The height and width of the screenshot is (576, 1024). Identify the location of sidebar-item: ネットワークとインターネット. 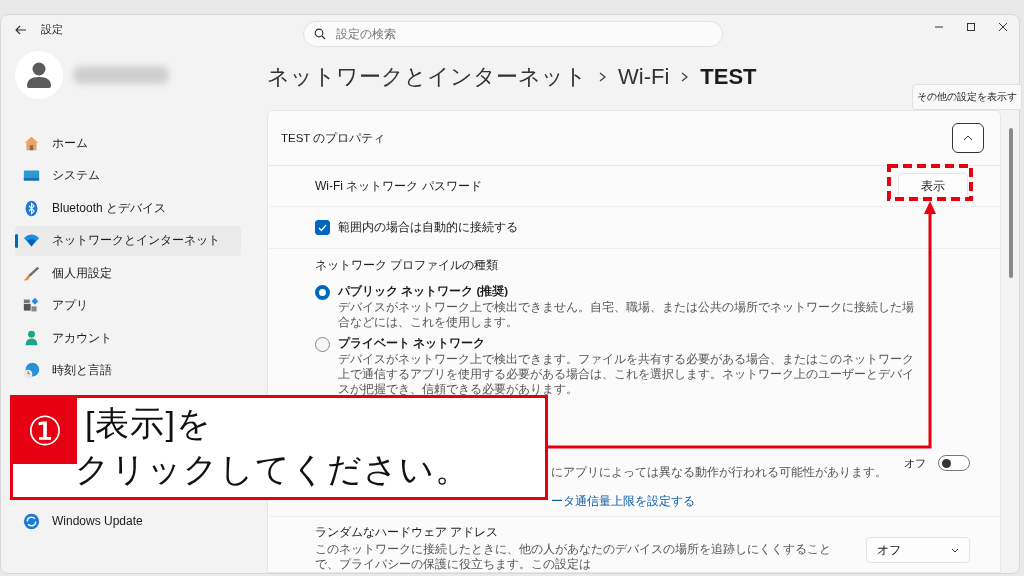
(128, 240).